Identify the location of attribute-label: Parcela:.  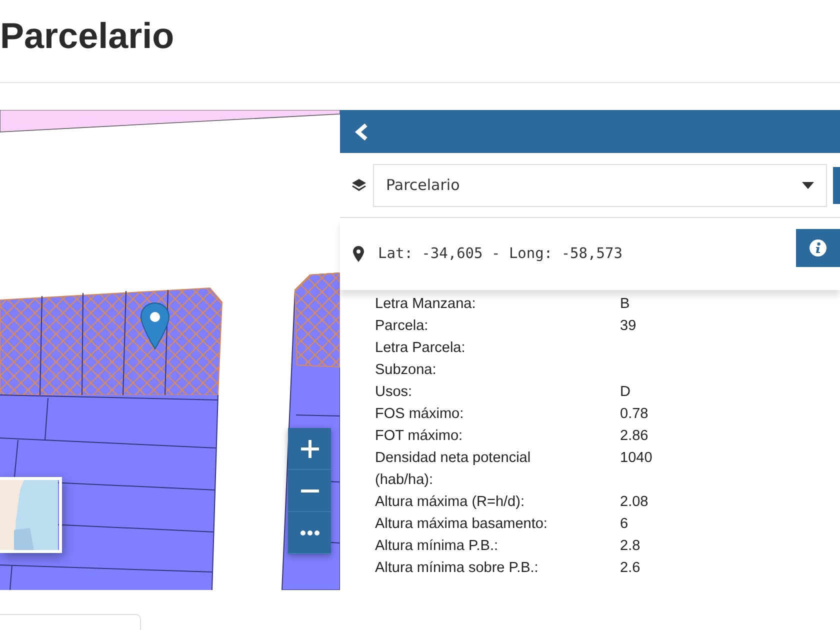
(402, 326).